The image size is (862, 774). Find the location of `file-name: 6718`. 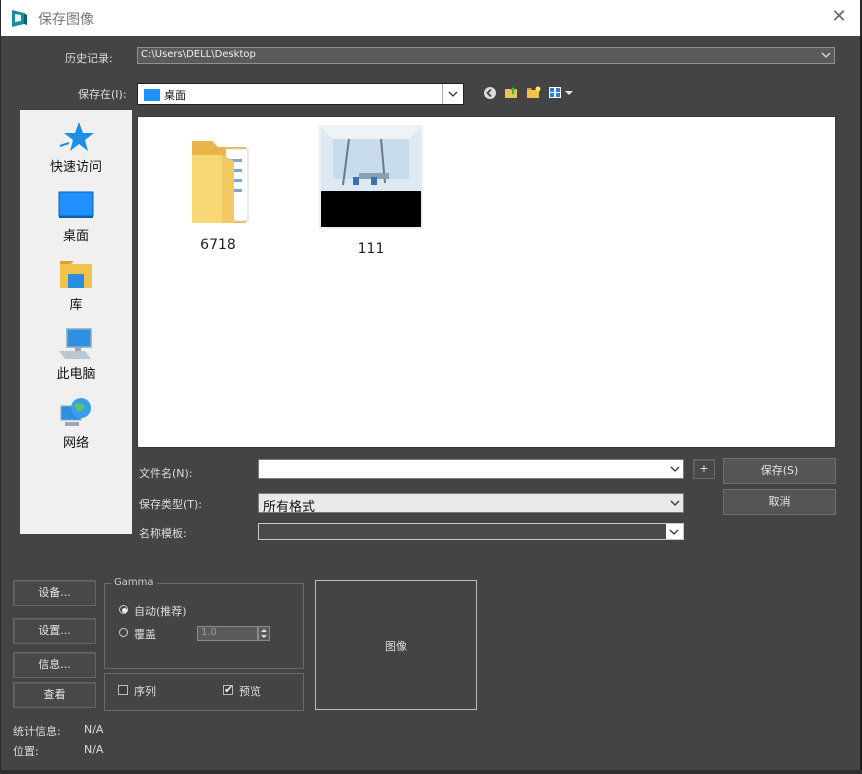

file-name: 6718 is located at coordinates (218, 245).